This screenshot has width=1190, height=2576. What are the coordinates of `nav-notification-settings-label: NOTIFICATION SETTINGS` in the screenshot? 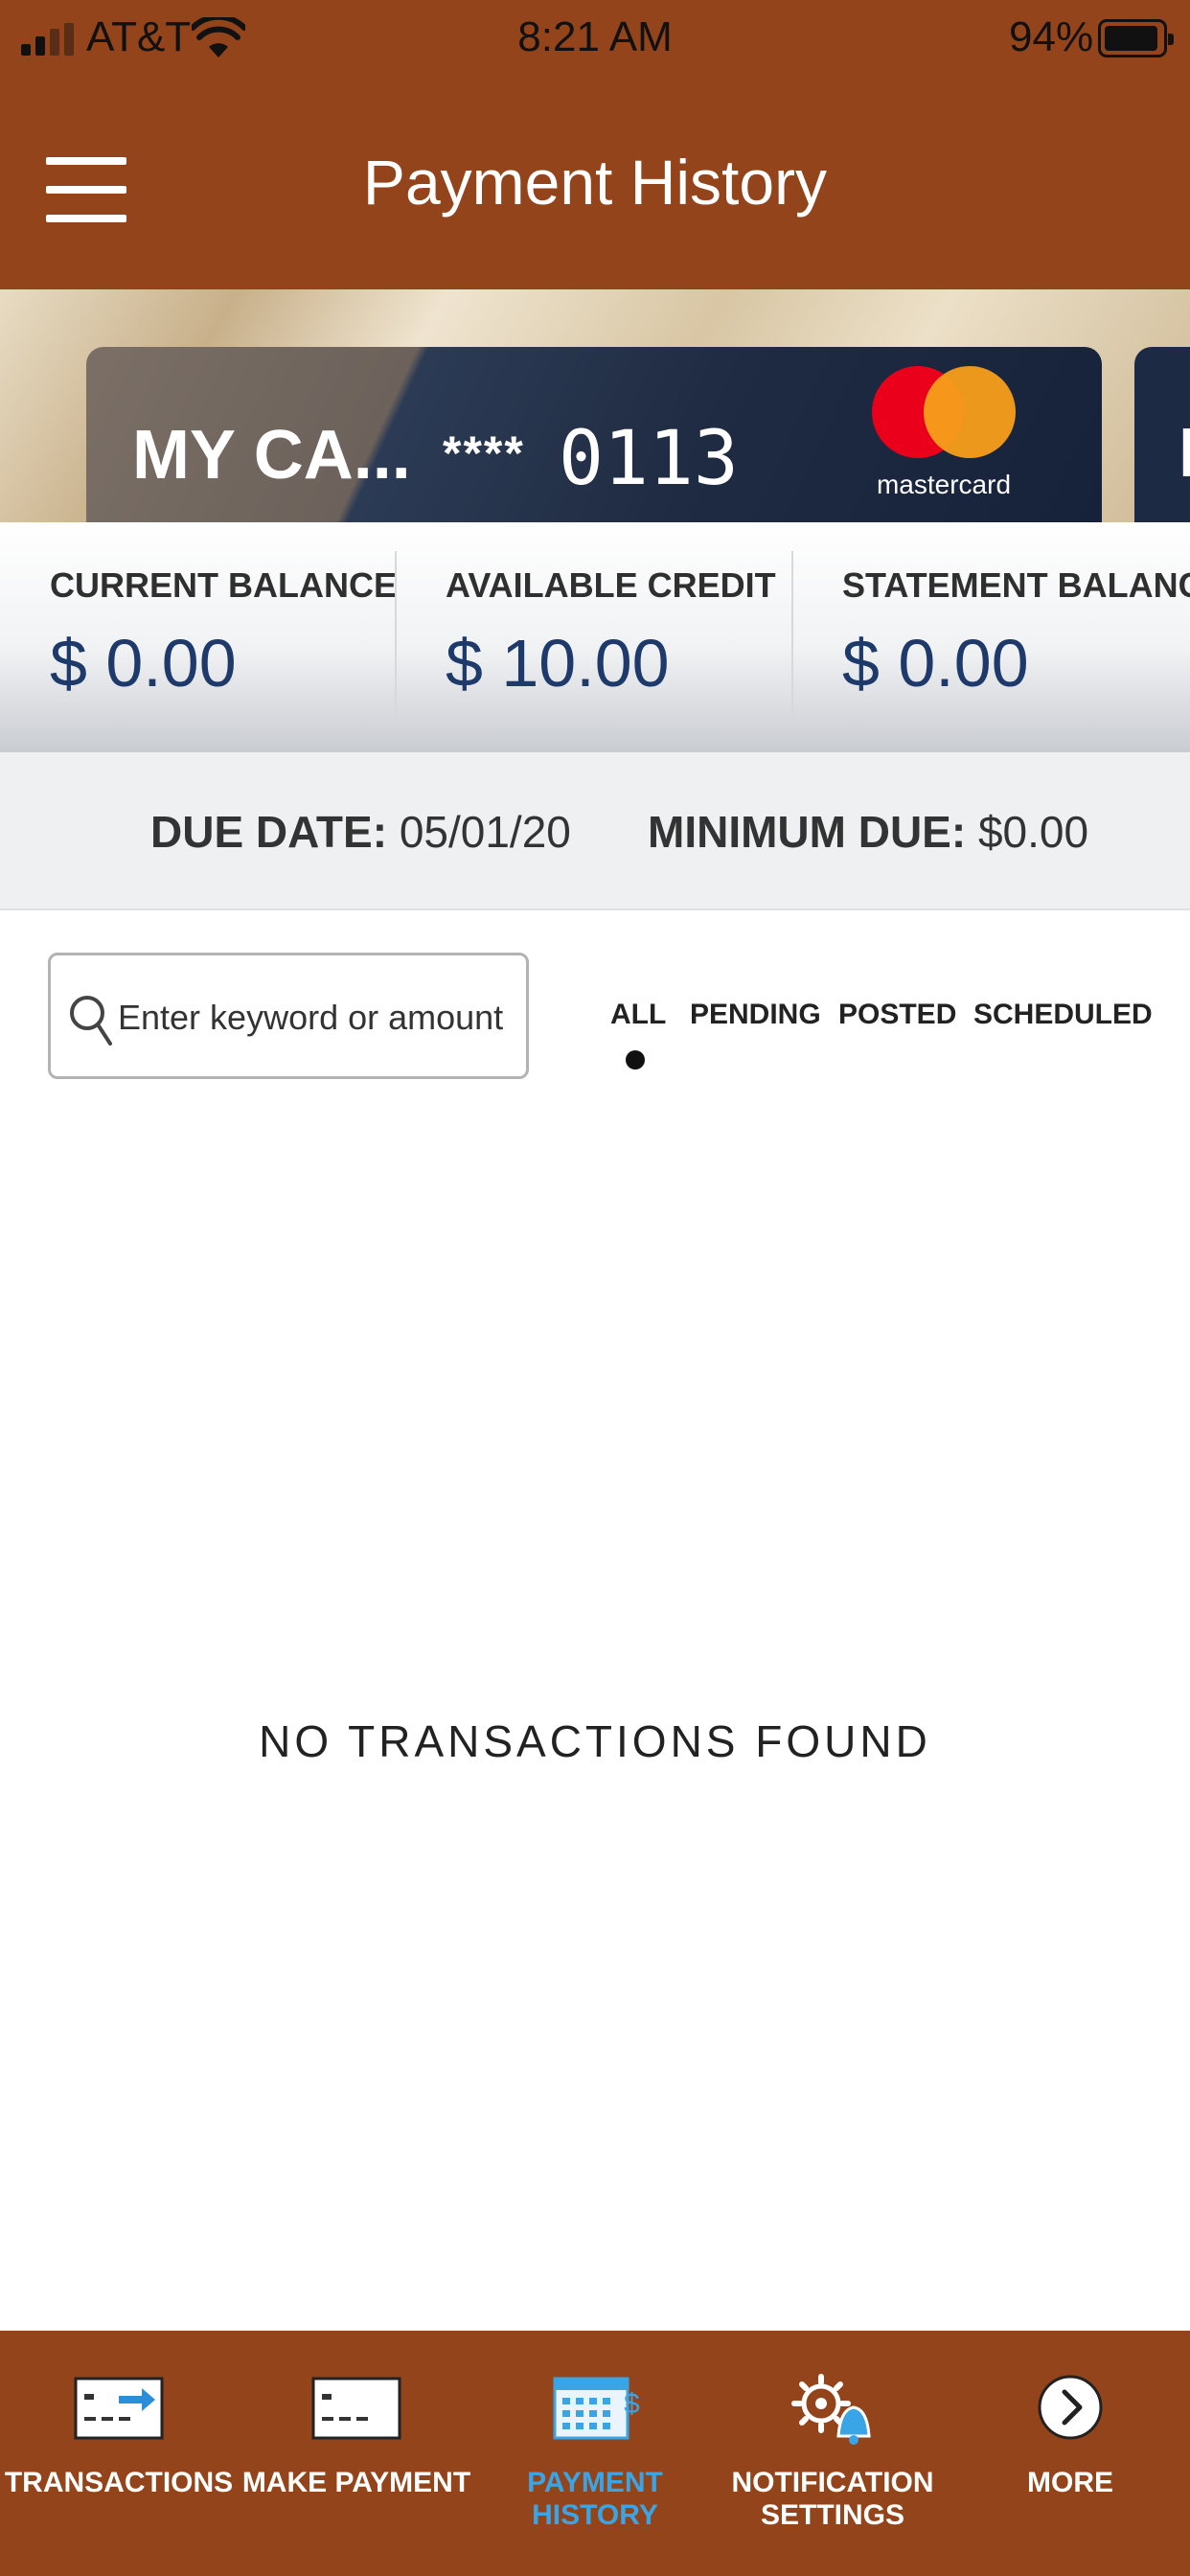 It's located at (833, 2499).